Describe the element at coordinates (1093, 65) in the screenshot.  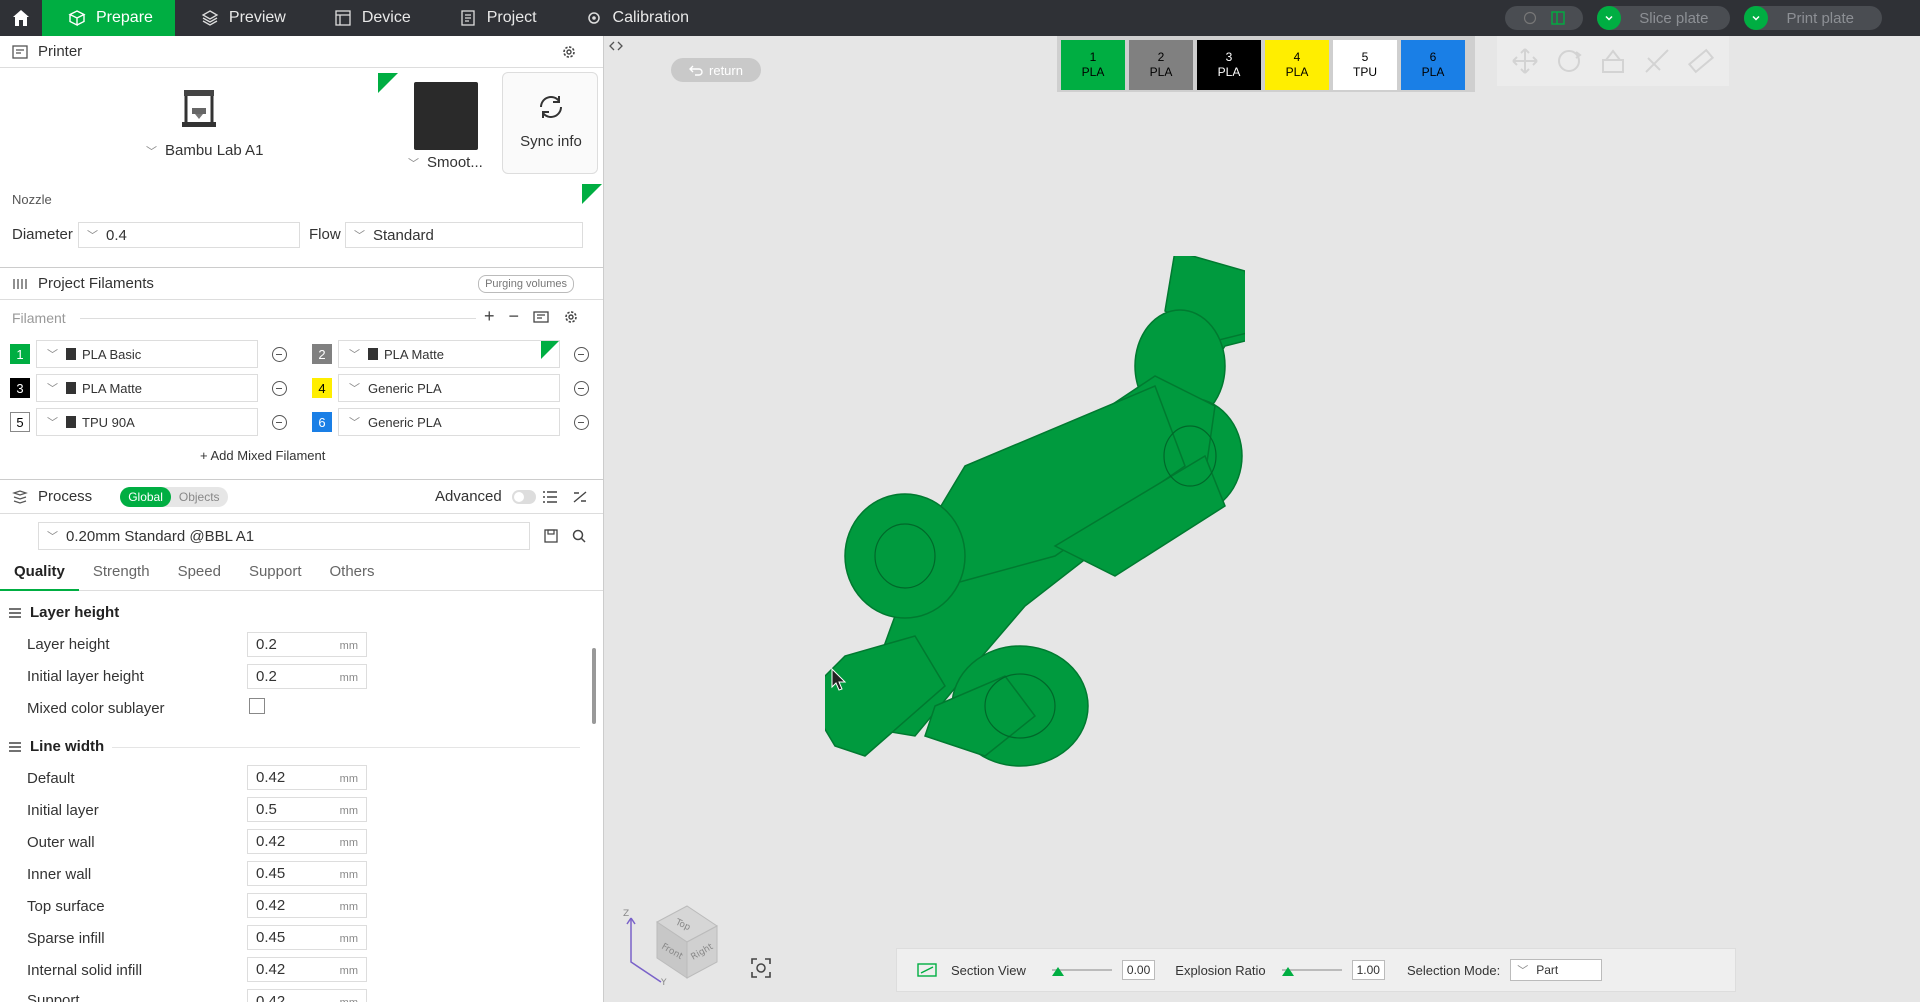
I see `swatch-1: 1 PLA` at that location.